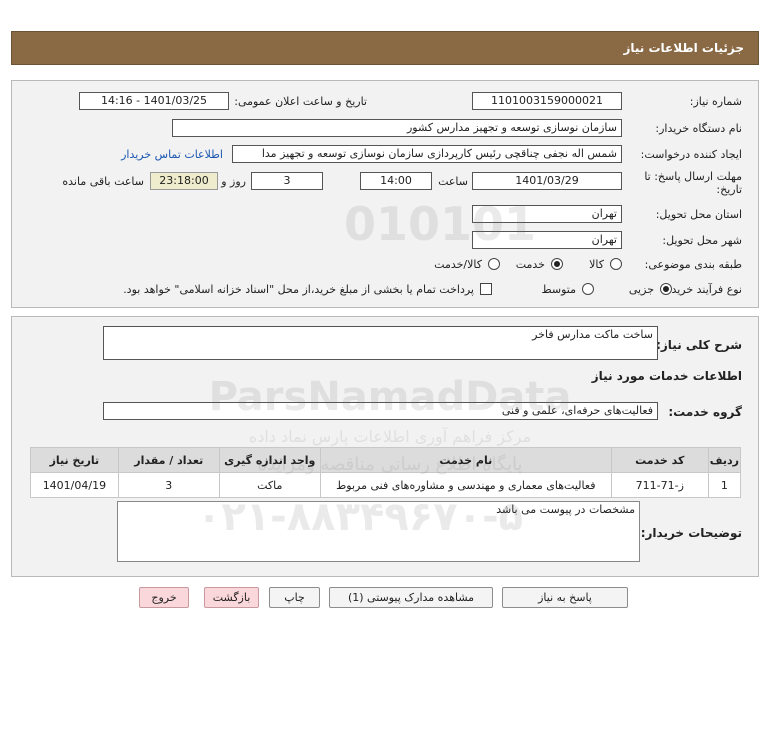  What do you see at coordinates (380, 343) in the screenshot?
I see `summary-field: ساخت ماکت مدارس فاخر` at bounding box center [380, 343].